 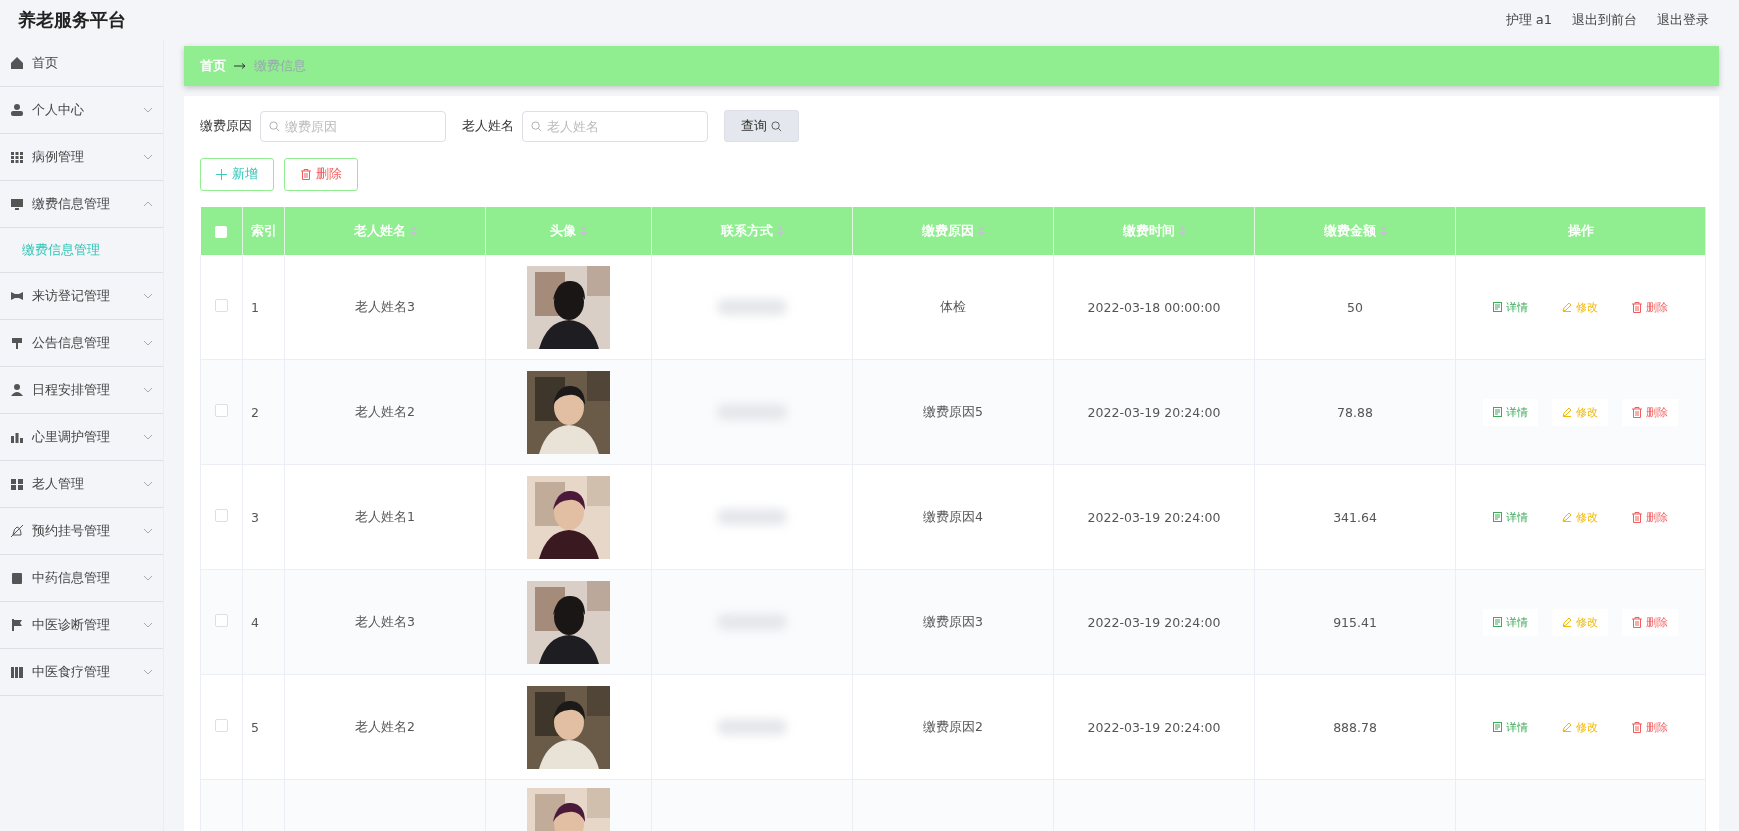 What do you see at coordinates (353, 126) in the screenshot?
I see `search-field: 缴费原因` at bounding box center [353, 126].